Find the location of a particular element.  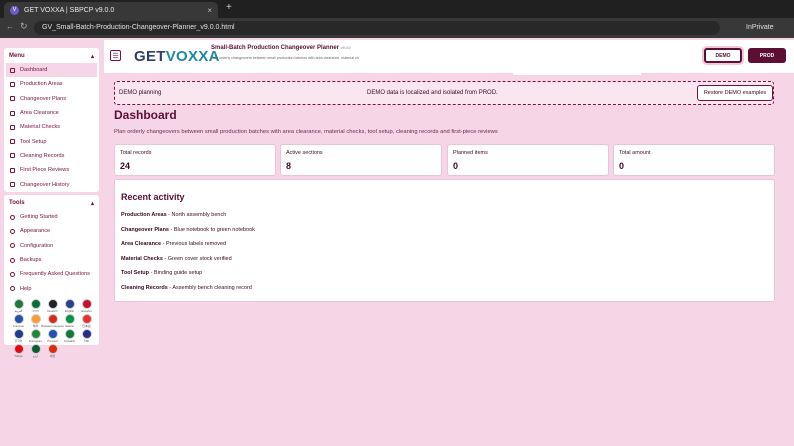

language-option: Türkçe is located at coordinates (18, 351).